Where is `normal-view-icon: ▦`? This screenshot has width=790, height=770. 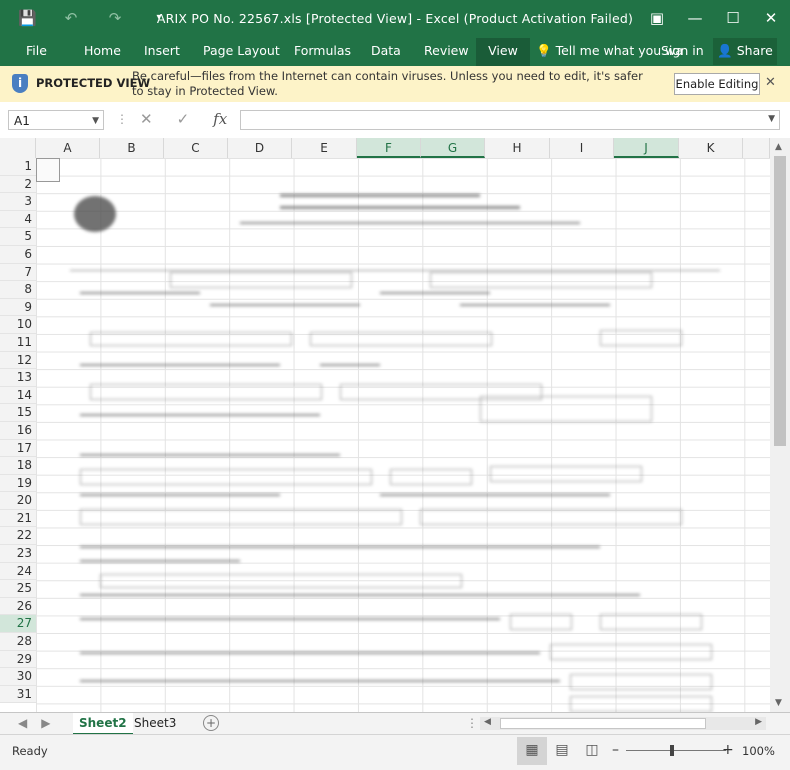 normal-view-icon: ▦ is located at coordinates (532, 751).